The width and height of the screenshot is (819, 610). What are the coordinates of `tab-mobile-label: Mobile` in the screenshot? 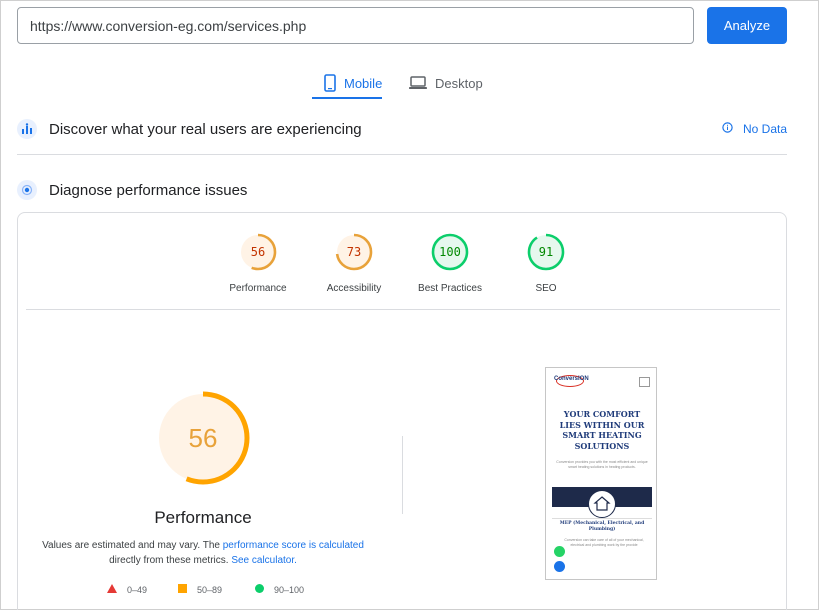 It's located at (363, 83).